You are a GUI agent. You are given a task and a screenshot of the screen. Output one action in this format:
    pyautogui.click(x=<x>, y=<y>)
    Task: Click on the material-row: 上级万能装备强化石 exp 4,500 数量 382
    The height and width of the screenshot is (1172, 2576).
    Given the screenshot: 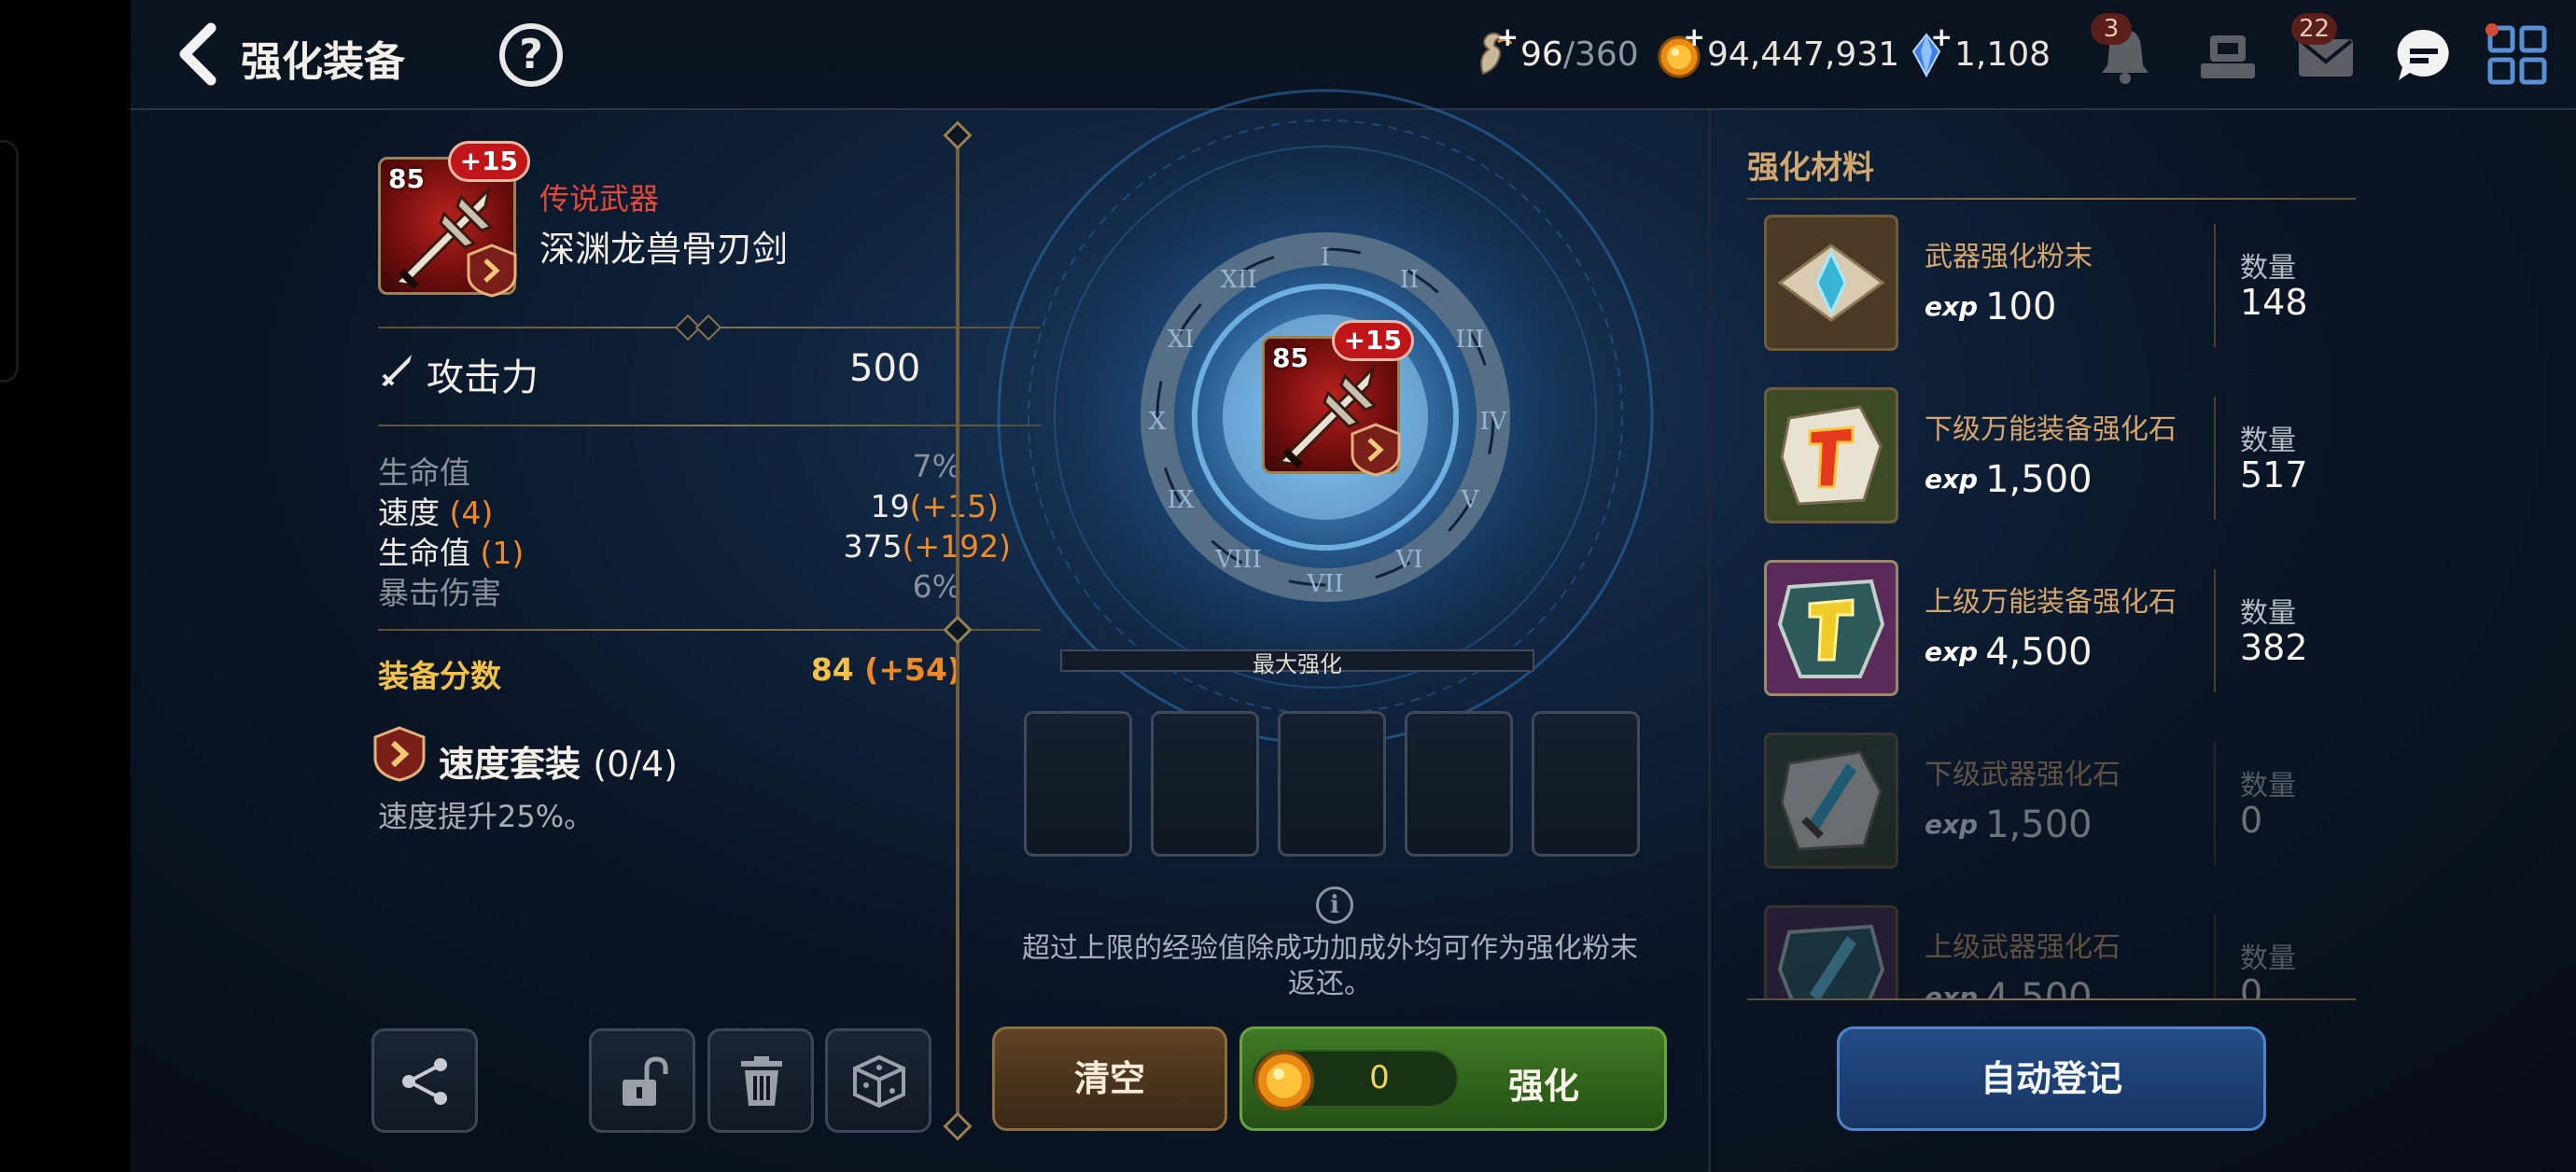 What is the action you would take?
    pyautogui.click(x=2055, y=631)
    